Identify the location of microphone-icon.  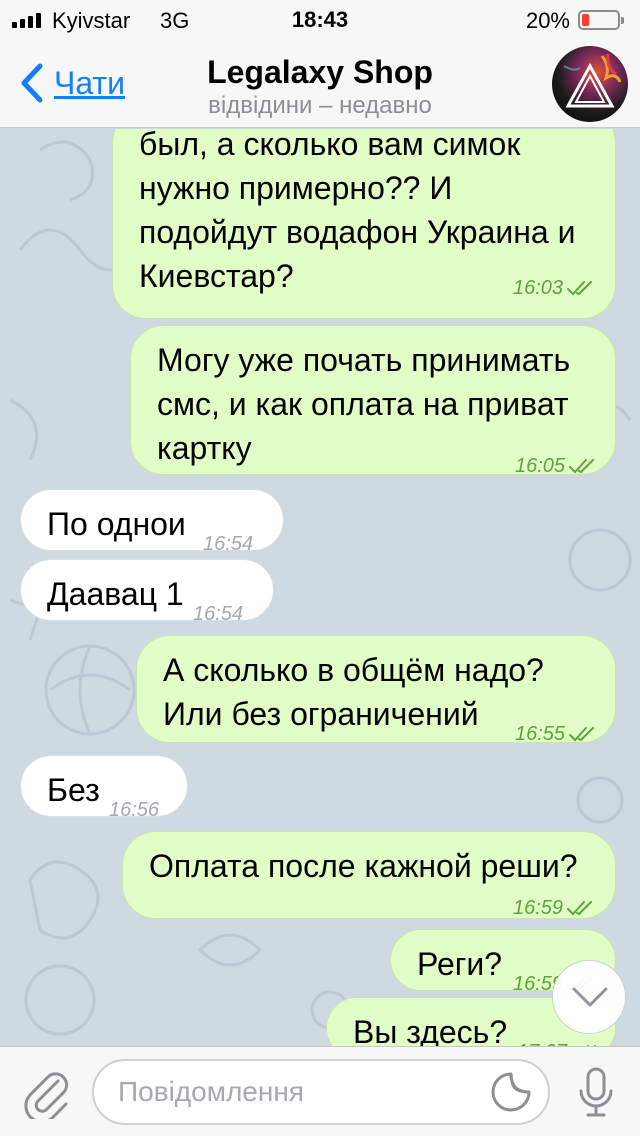
(596, 1093).